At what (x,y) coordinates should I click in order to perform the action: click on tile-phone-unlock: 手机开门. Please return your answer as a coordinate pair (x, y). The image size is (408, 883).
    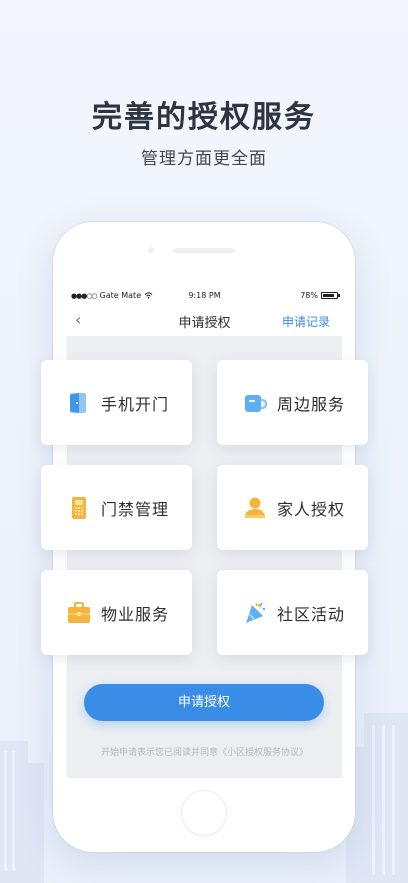
    Looking at the image, I should click on (116, 402).